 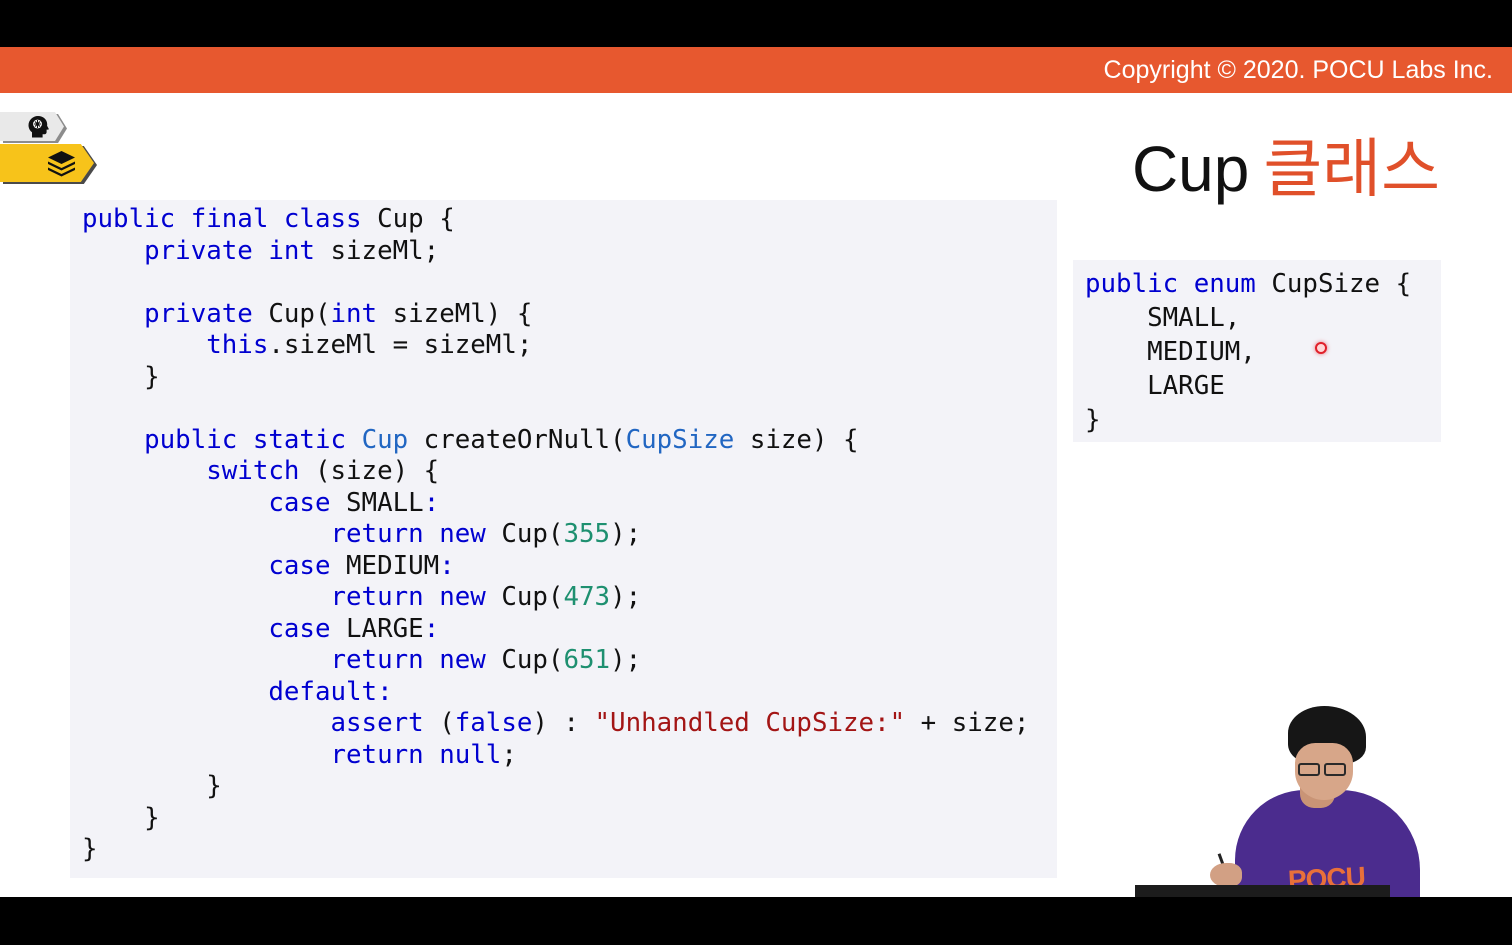 What do you see at coordinates (1263, 318) in the screenshot?
I see `code-line: SMALL,` at bounding box center [1263, 318].